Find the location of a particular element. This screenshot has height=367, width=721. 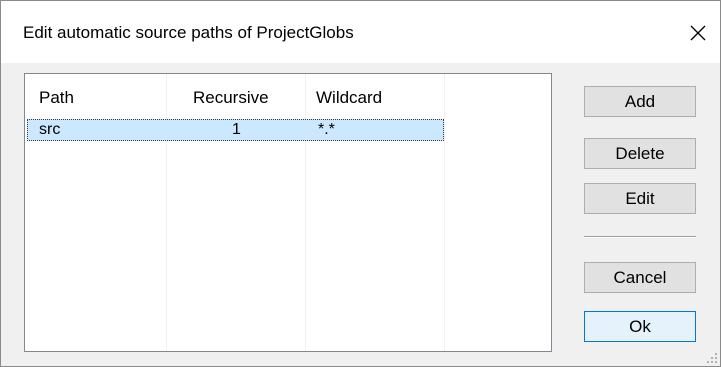

delete-button: Delete is located at coordinates (640, 153).